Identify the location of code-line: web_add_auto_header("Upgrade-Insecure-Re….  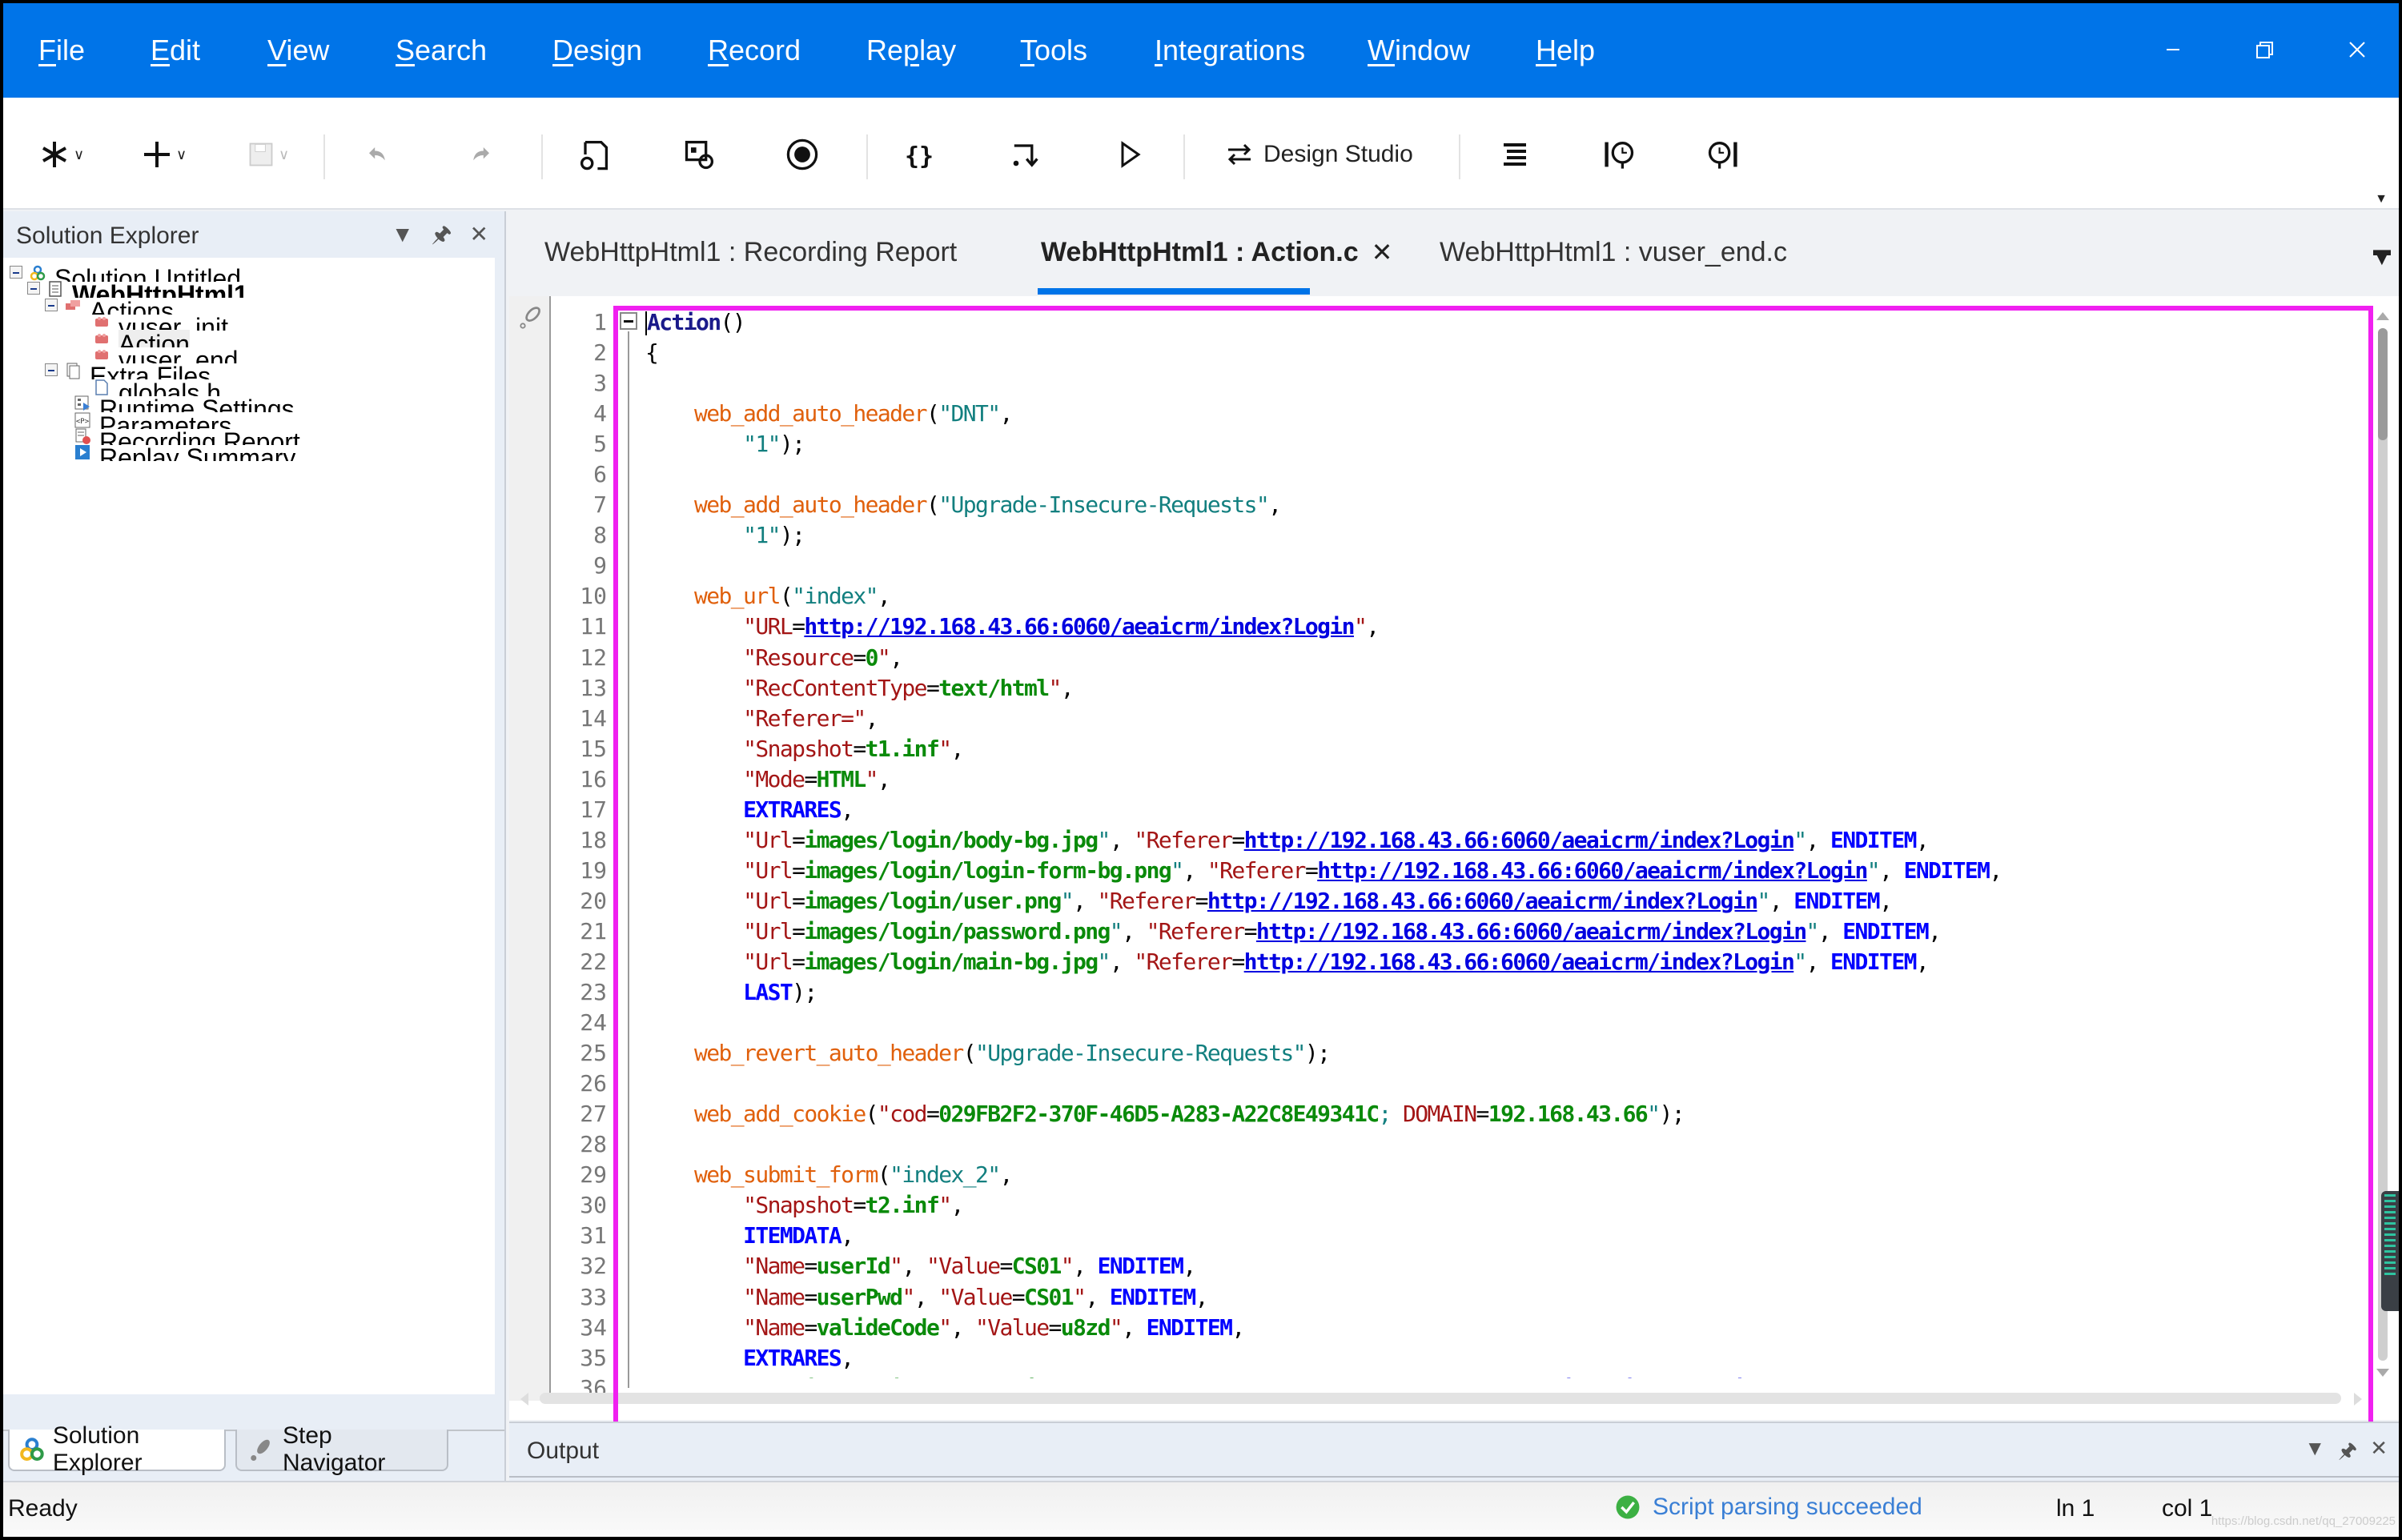
(1502, 505).